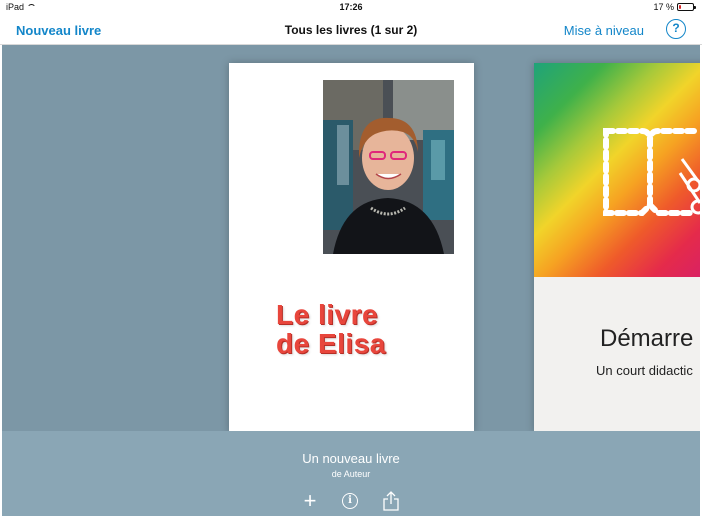 The height and width of the screenshot is (516, 702). What do you see at coordinates (686, 7) in the screenshot?
I see `battery-icon` at bounding box center [686, 7].